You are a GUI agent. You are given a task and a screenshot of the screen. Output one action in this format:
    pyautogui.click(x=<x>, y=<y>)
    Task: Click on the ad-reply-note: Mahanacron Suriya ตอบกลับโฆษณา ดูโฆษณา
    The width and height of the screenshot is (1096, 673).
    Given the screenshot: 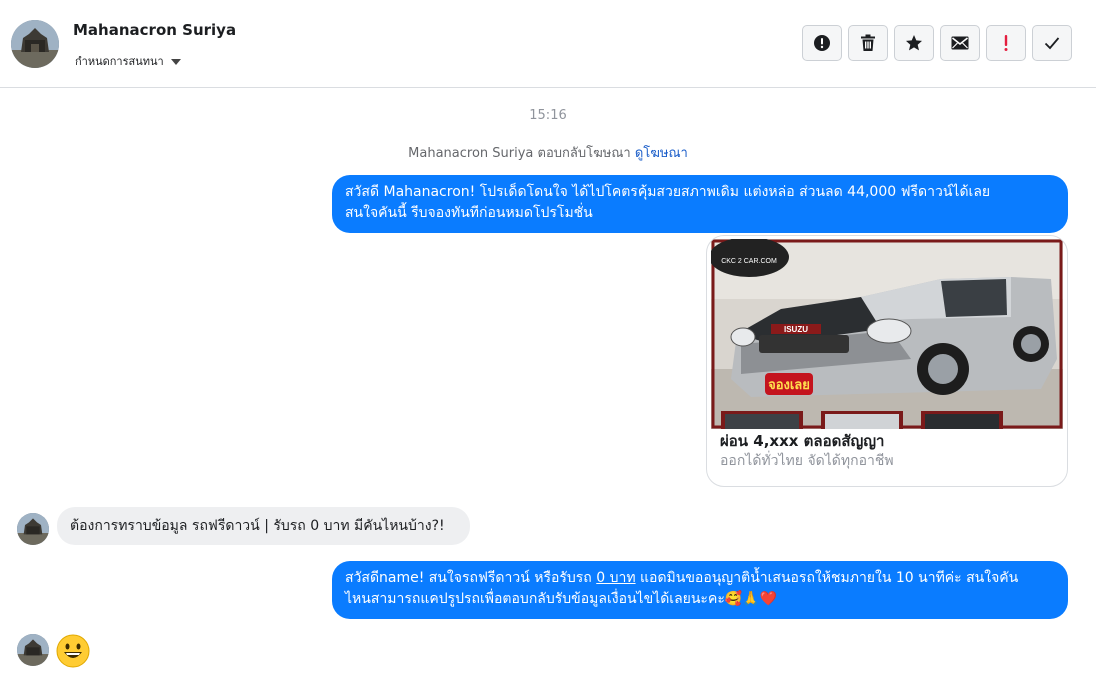 What is the action you would take?
    pyautogui.click(x=548, y=152)
    